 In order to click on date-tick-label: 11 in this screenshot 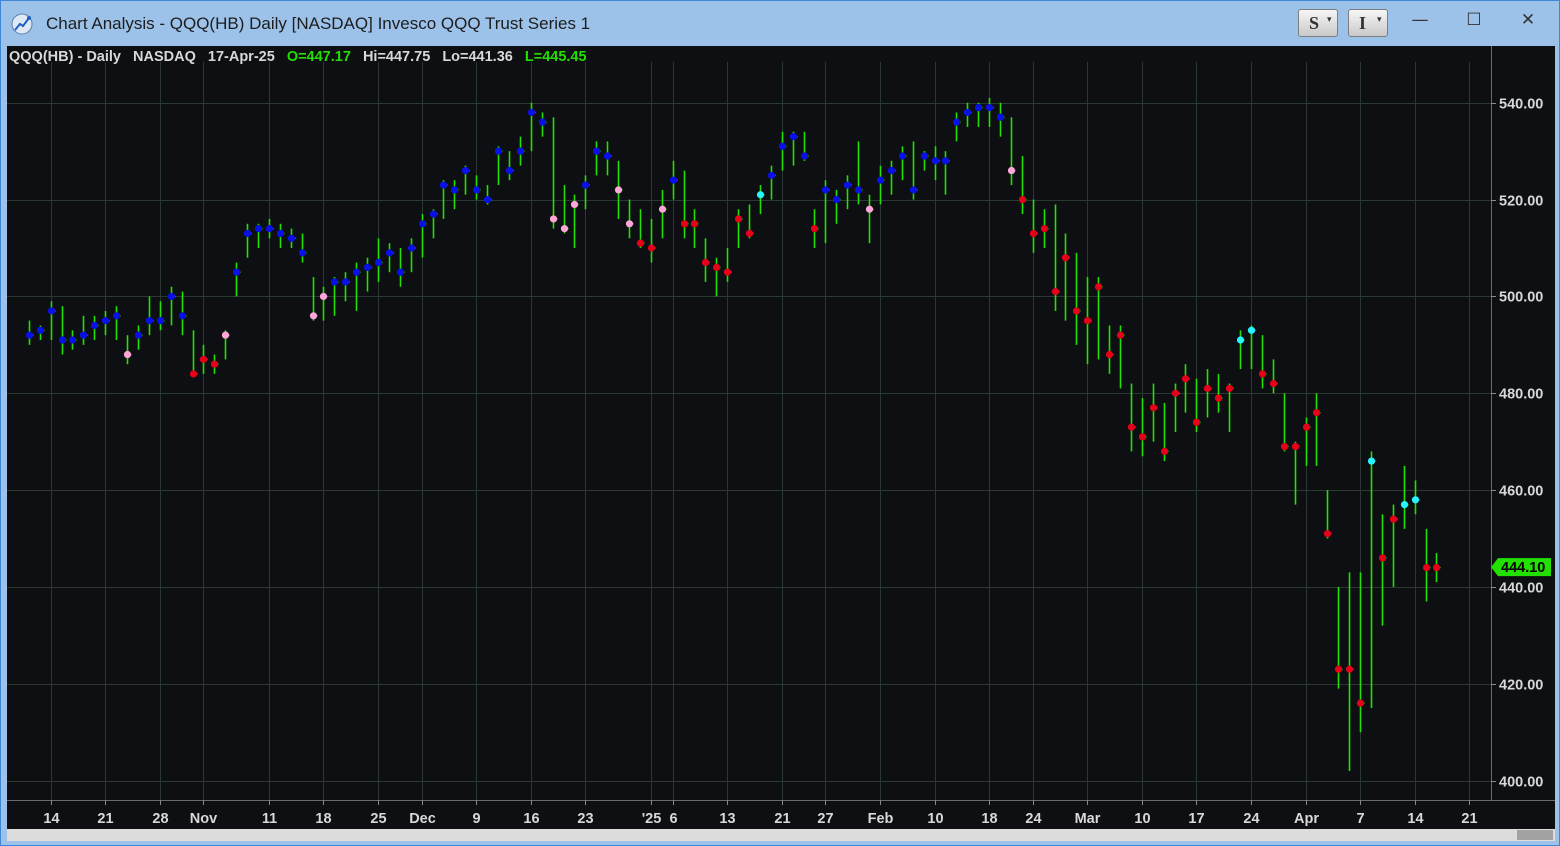, I will do `click(269, 819)`.